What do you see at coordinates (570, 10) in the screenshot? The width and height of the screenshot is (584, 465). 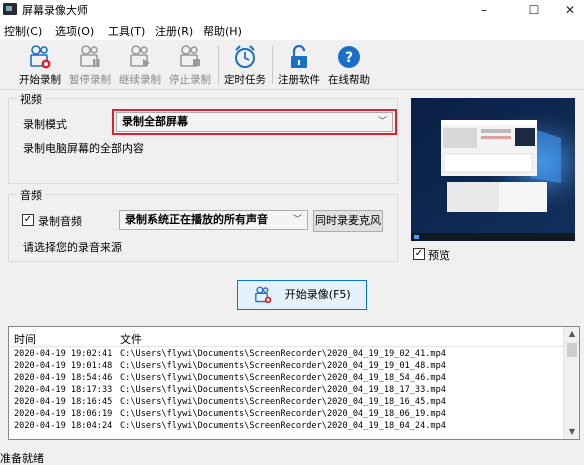 I see `close-icon: ✕` at bounding box center [570, 10].